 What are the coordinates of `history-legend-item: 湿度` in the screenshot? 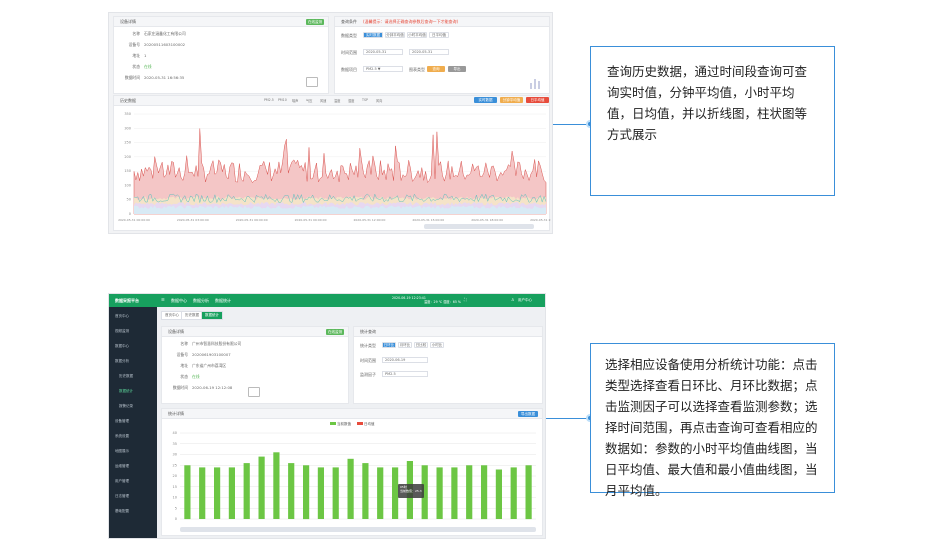 It's located at (351, 100).